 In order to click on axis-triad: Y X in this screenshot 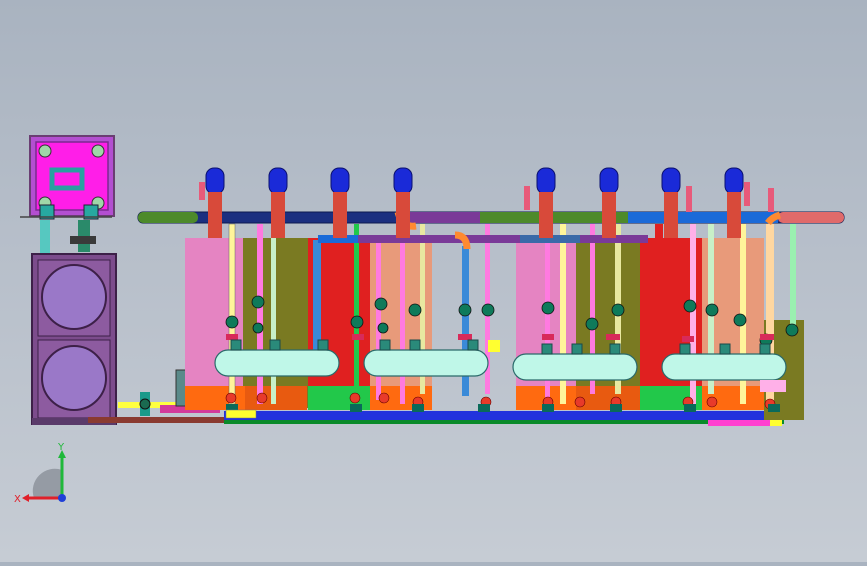, I will do `click(44, 473)`.